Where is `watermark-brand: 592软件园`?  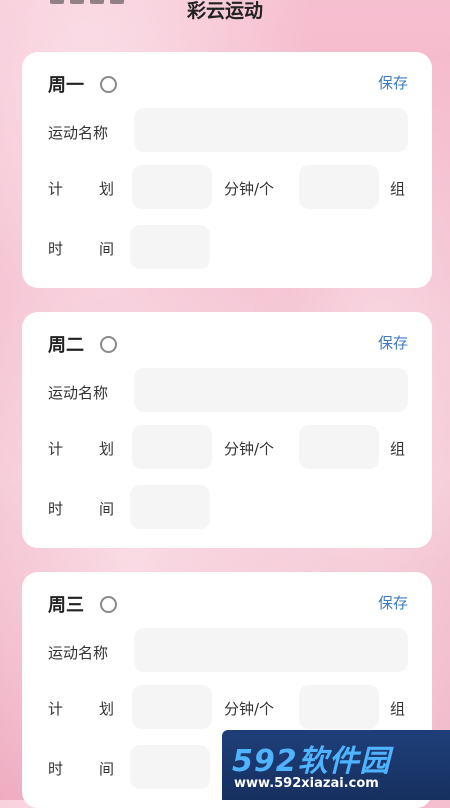 watermark-brand: 592软件园 is located at coordinates (311, 761).